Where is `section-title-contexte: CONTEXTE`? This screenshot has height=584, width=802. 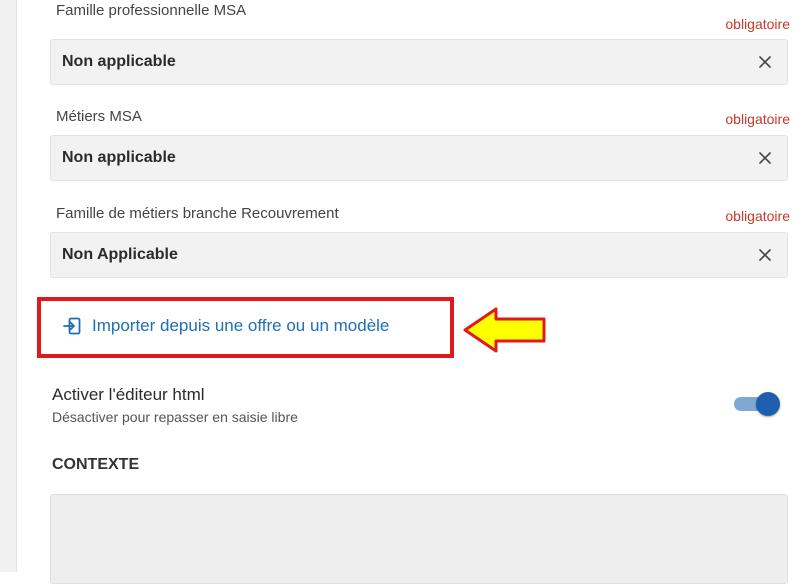
section-title-contexte: CONTEXTE is located at coordinates (96, 464).